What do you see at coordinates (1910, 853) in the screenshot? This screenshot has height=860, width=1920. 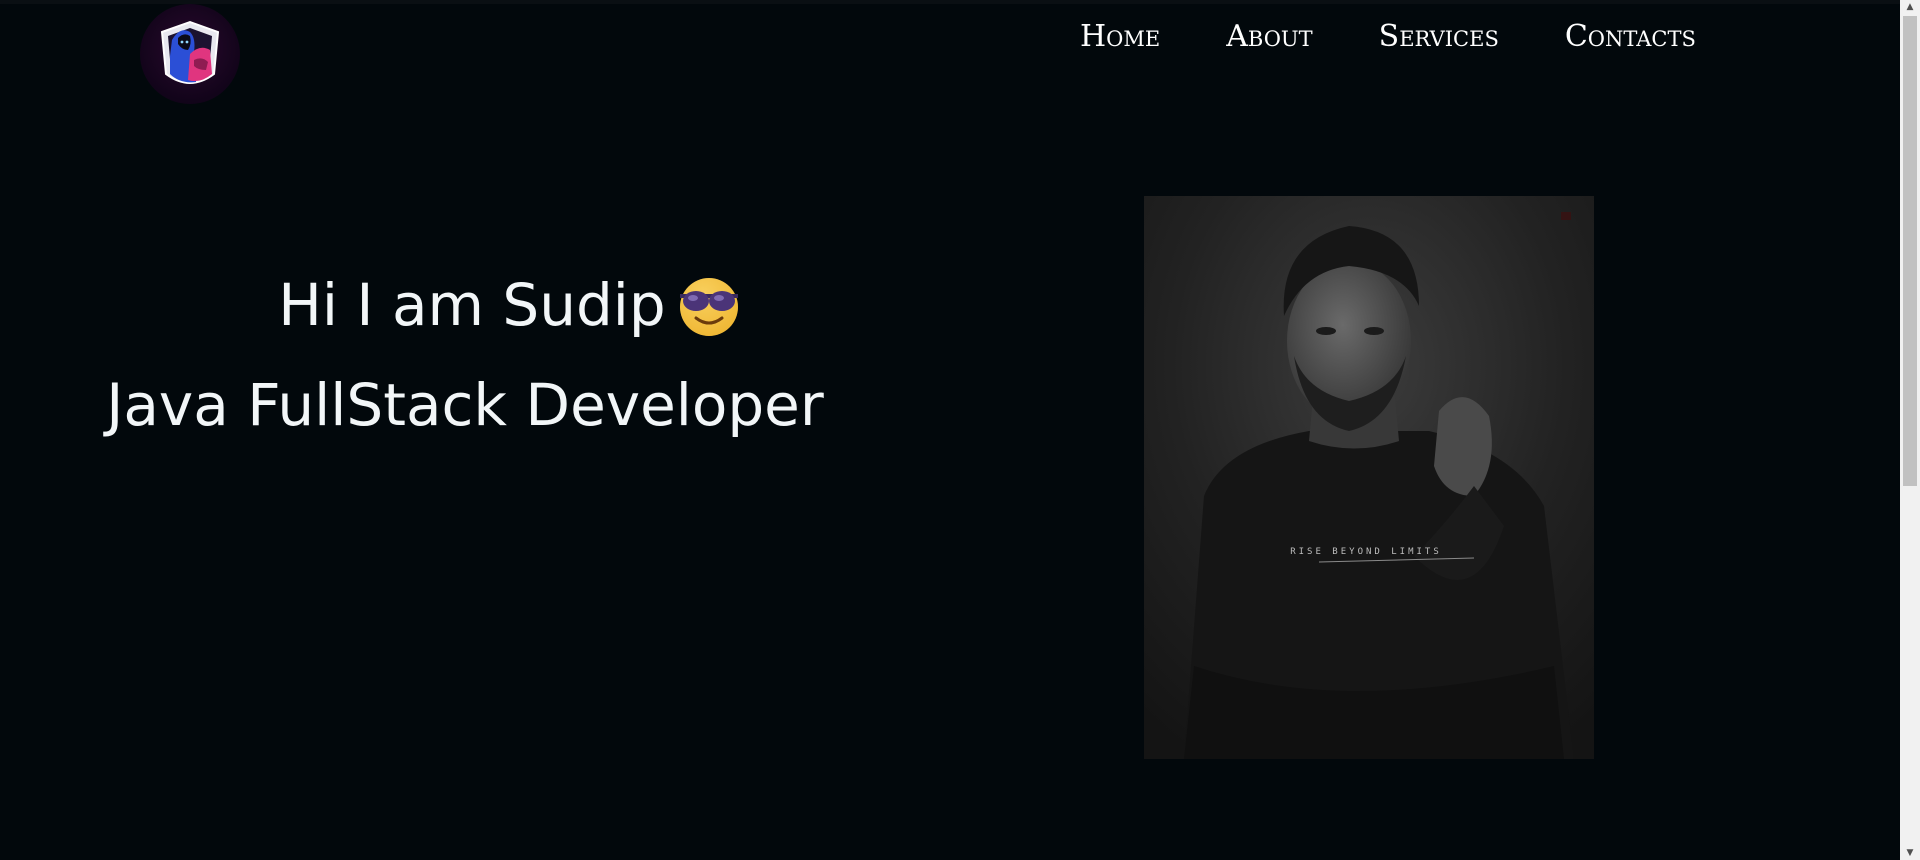 I see `scroll-down-arrow-icon: ▼` at bounding box center [1910, 853].